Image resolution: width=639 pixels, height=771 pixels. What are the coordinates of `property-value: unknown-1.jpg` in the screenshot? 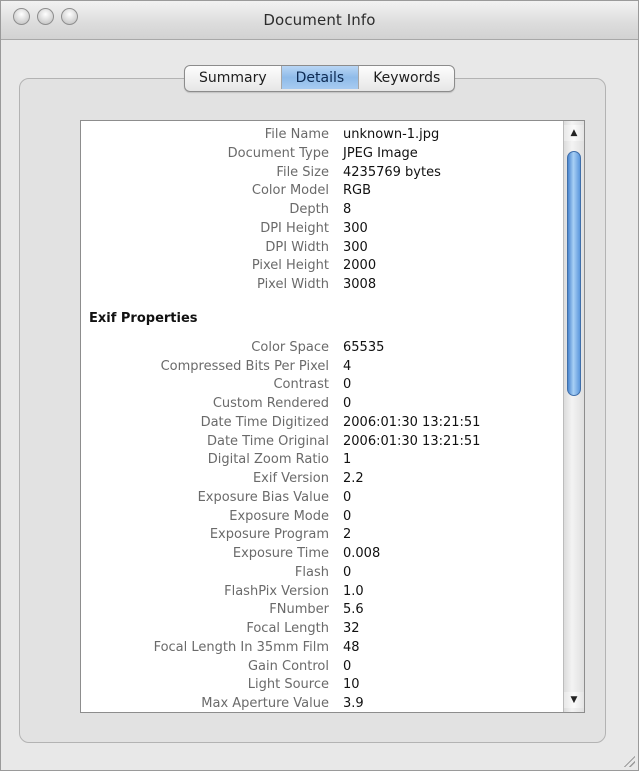 It's located at (391, 134).